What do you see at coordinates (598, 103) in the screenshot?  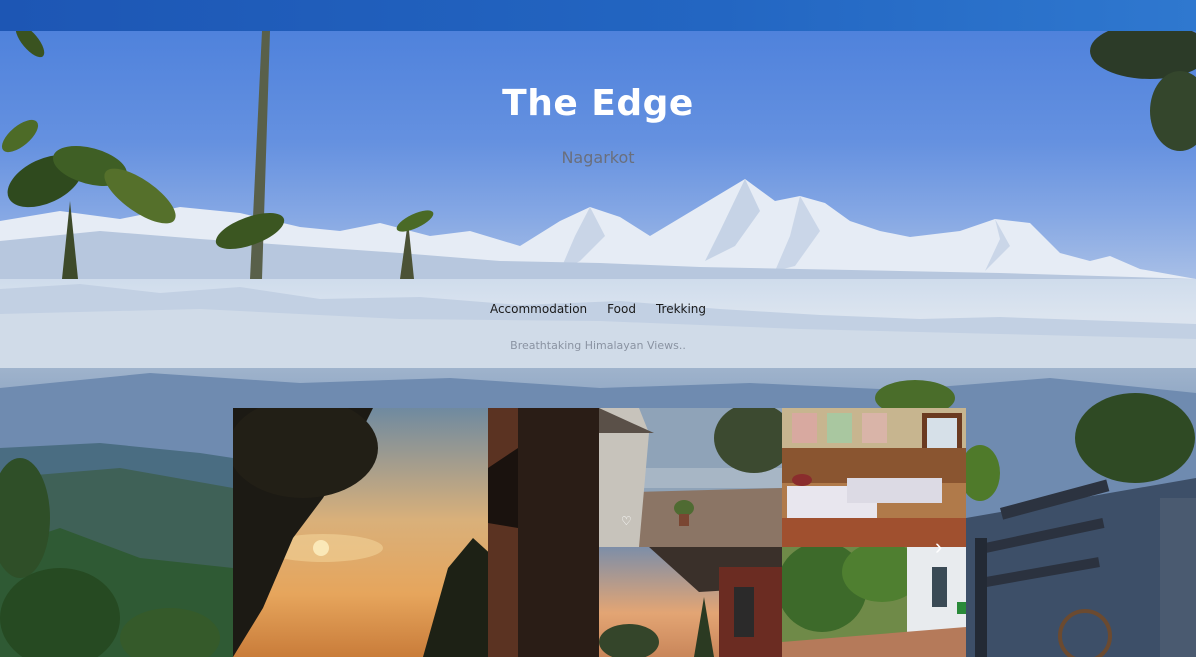 I see `site-title: The Edge` at bounding box center [598, 103].